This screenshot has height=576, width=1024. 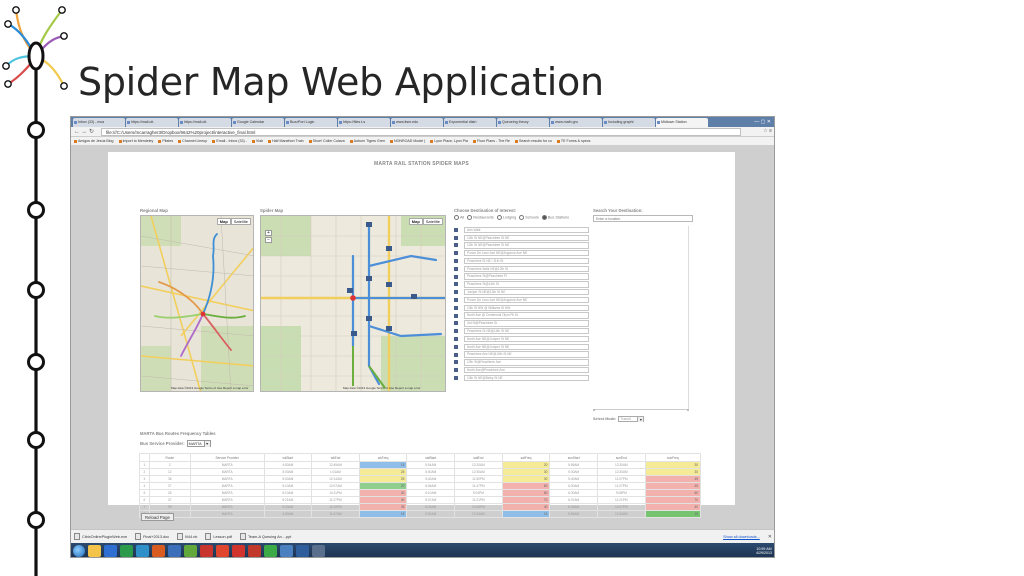 I want to click on reload-page-button: Reload Page, so click(x=157, y=517).